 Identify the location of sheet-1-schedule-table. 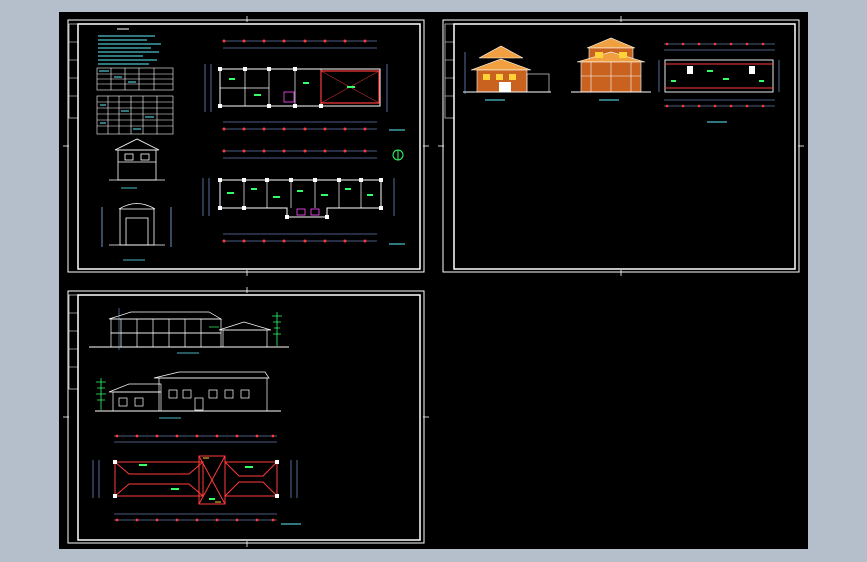
(135, 101).